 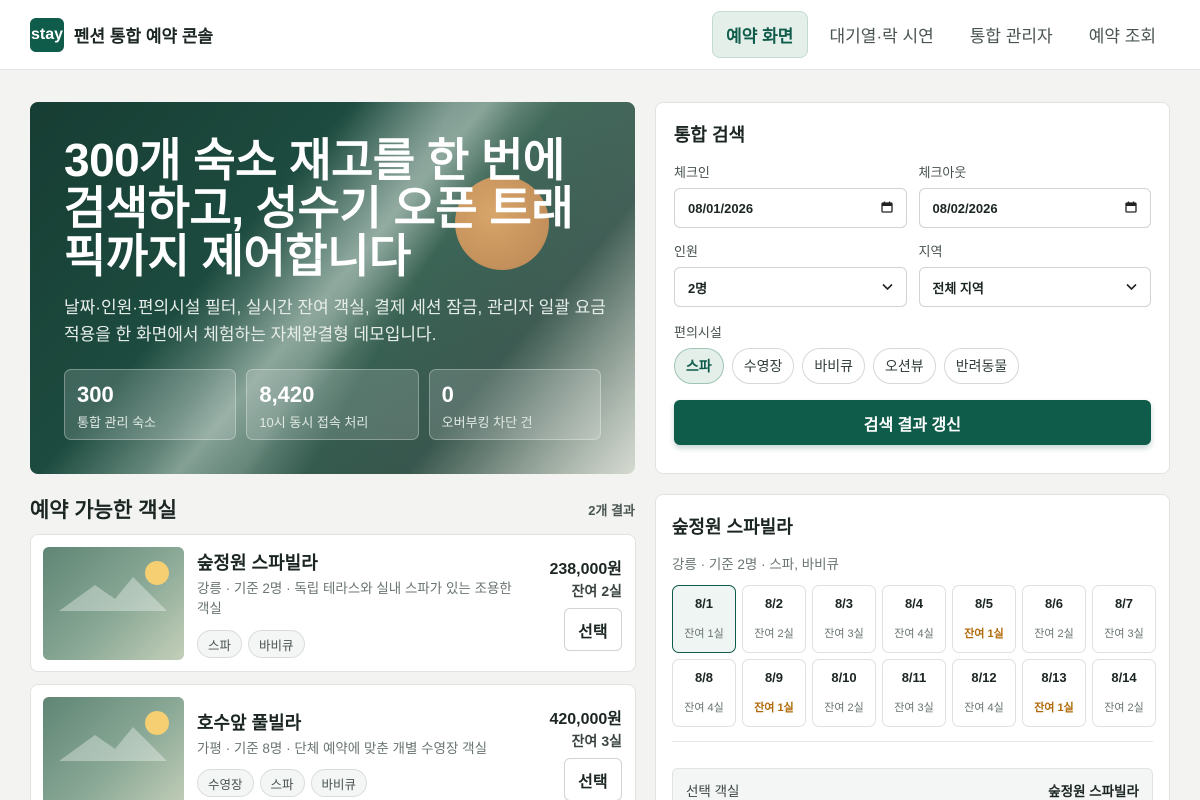 I want to click on checkout-value: 08/02/2026, so click(x=965, y=208).